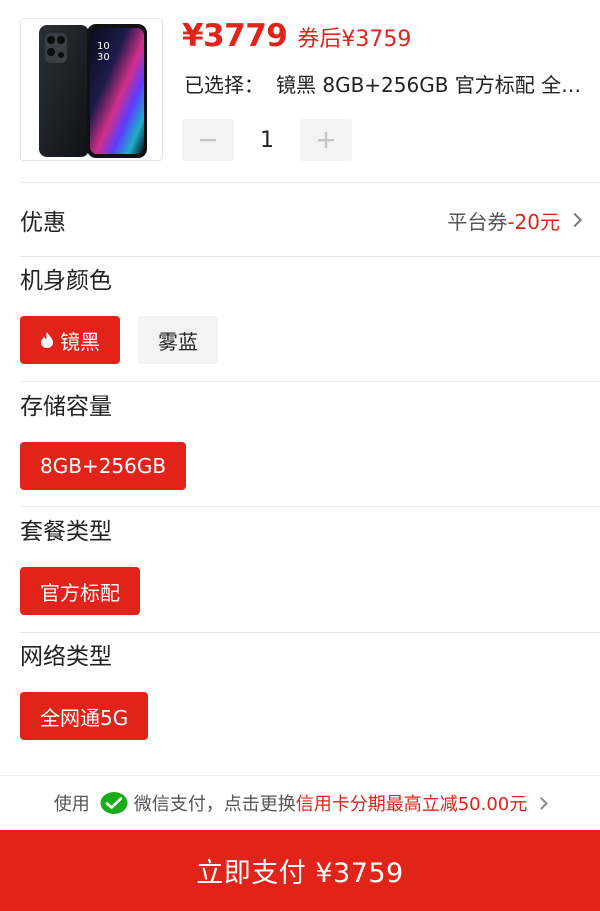  Describe the element at coordinates (224, 85) in the screenshot. I see `selected-spec-prefix: 已选择：` at that location.